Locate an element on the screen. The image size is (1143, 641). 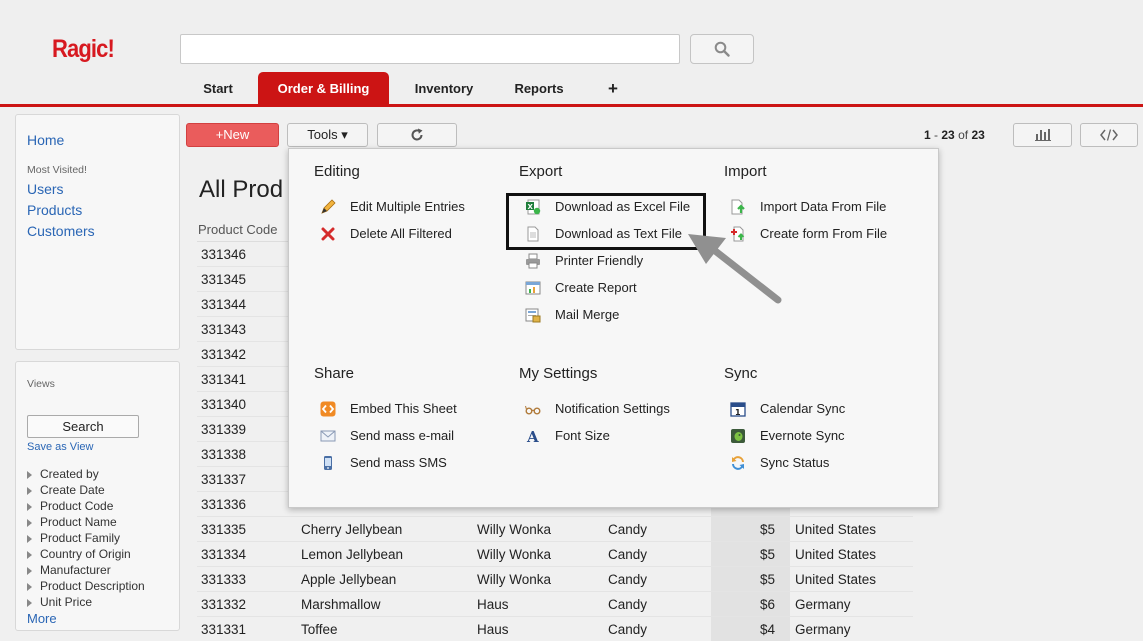
view-field: Manufacturer is located at coordinates (69, 570).